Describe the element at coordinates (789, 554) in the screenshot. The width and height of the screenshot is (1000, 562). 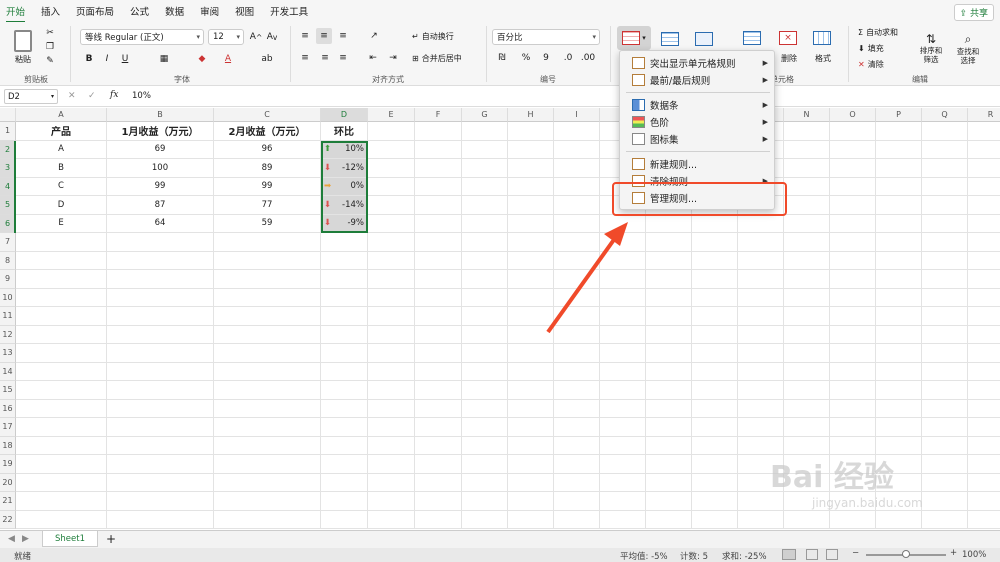
I see `normal-view-icon` at that location.